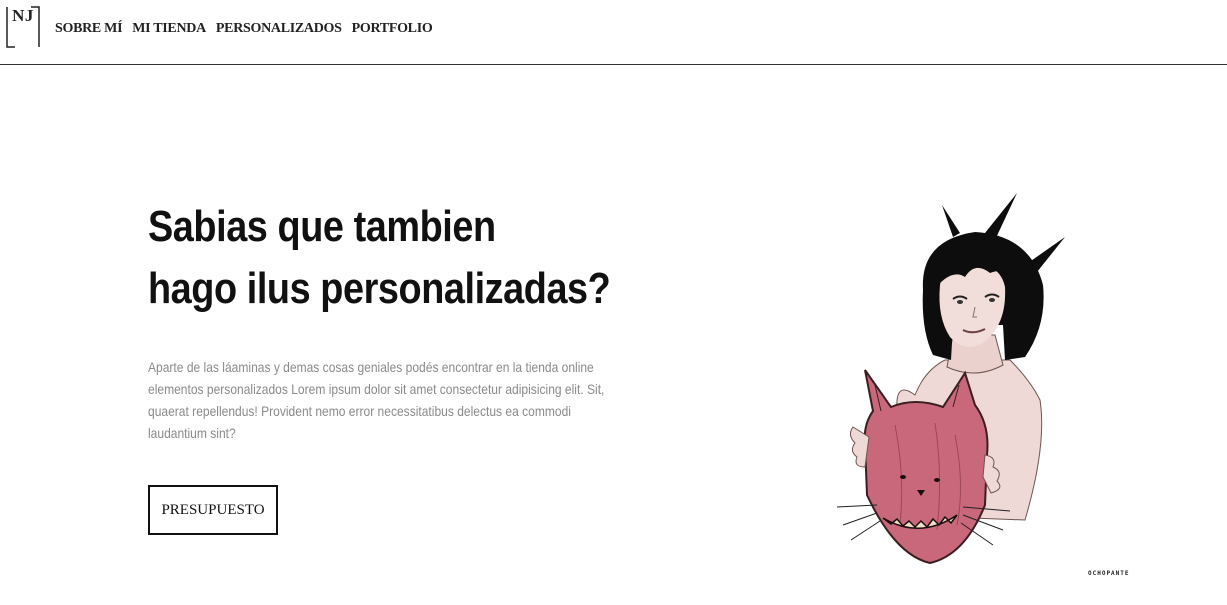 This screenshot has width=1227, height=605. I want to click on nav-item-mi-tienda: MI TIENDA, so click(169, 29).